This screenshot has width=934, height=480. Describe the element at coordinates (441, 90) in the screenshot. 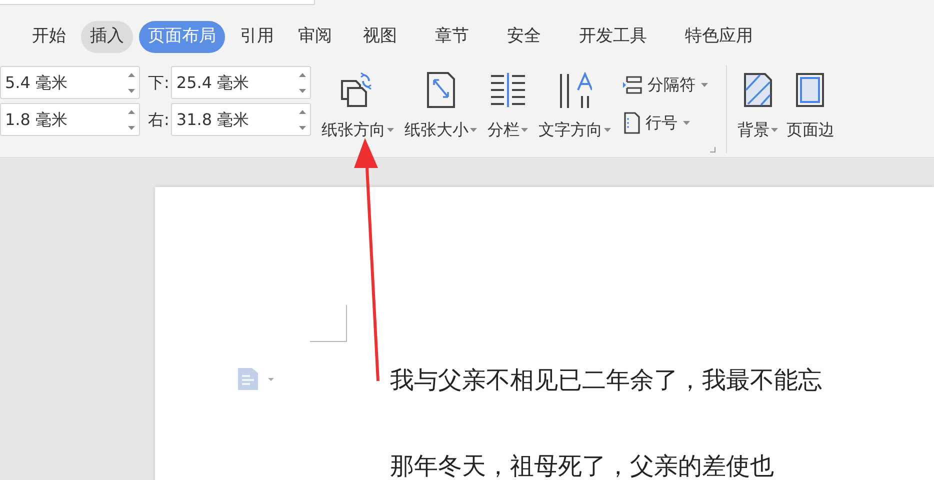

I see `page-resize-icon` at that location.